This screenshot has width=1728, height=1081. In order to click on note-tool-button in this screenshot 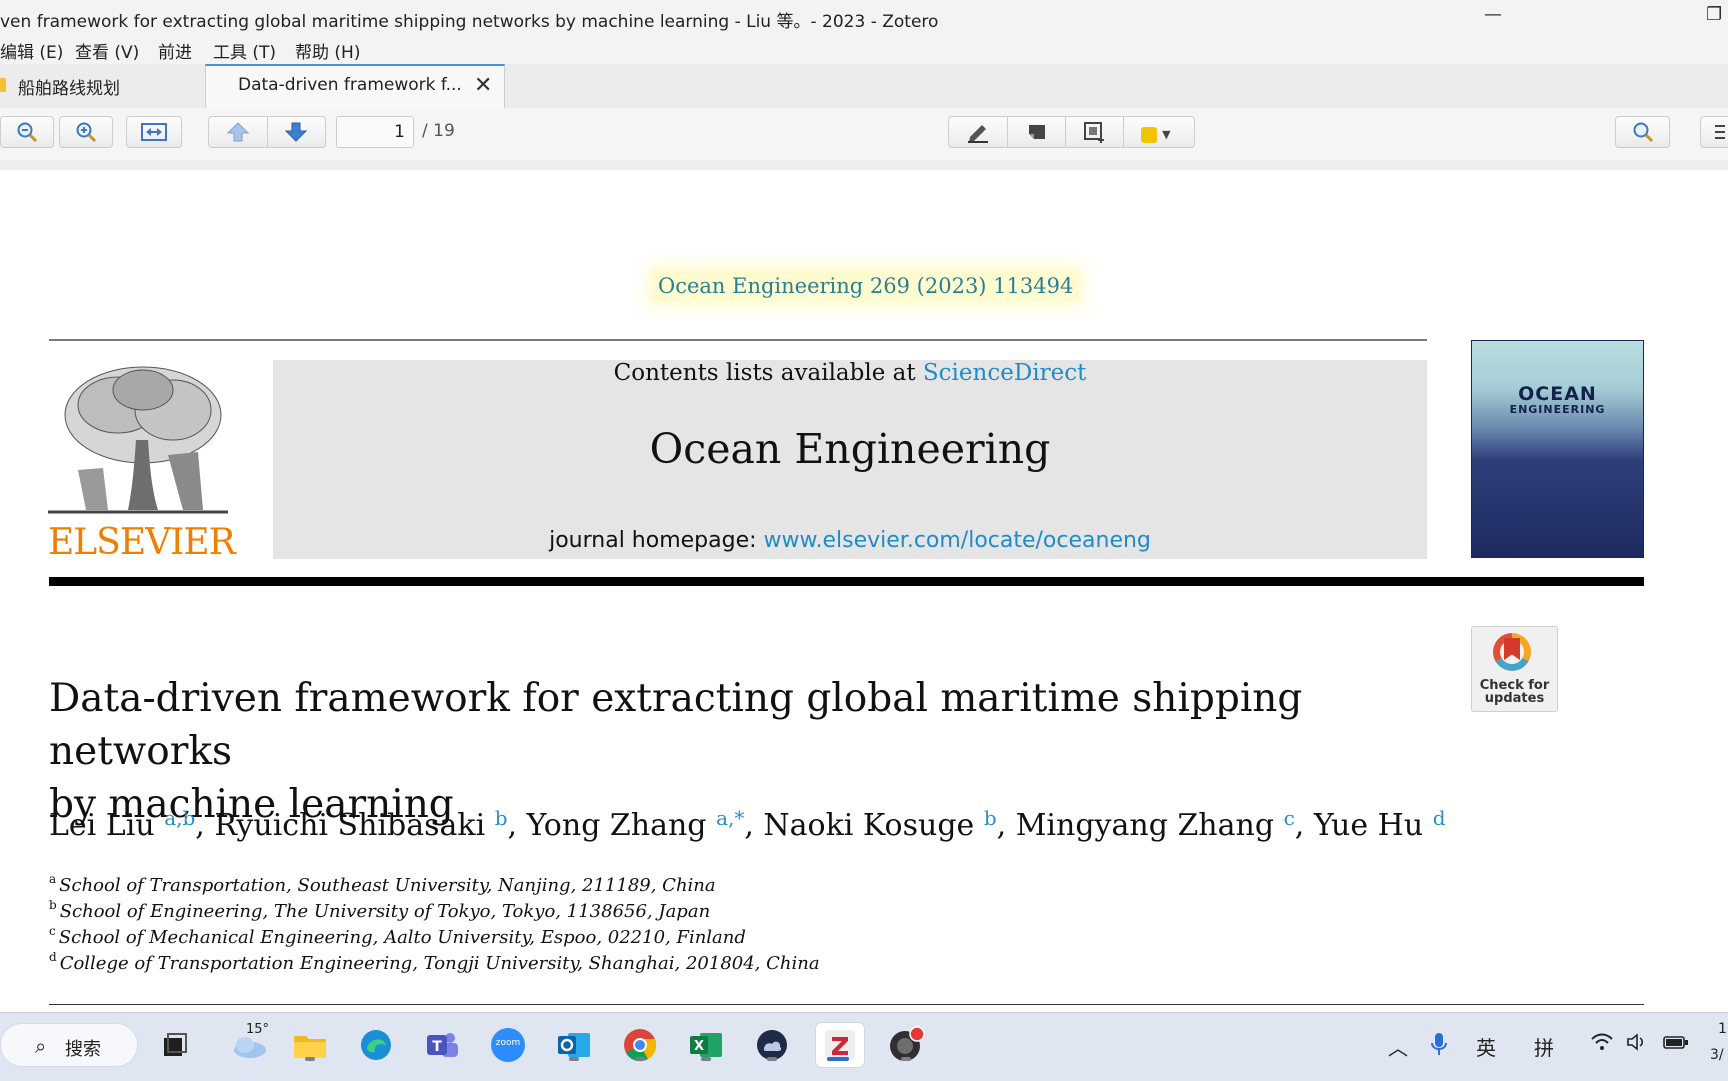, I will do `click(1037, 134)`.